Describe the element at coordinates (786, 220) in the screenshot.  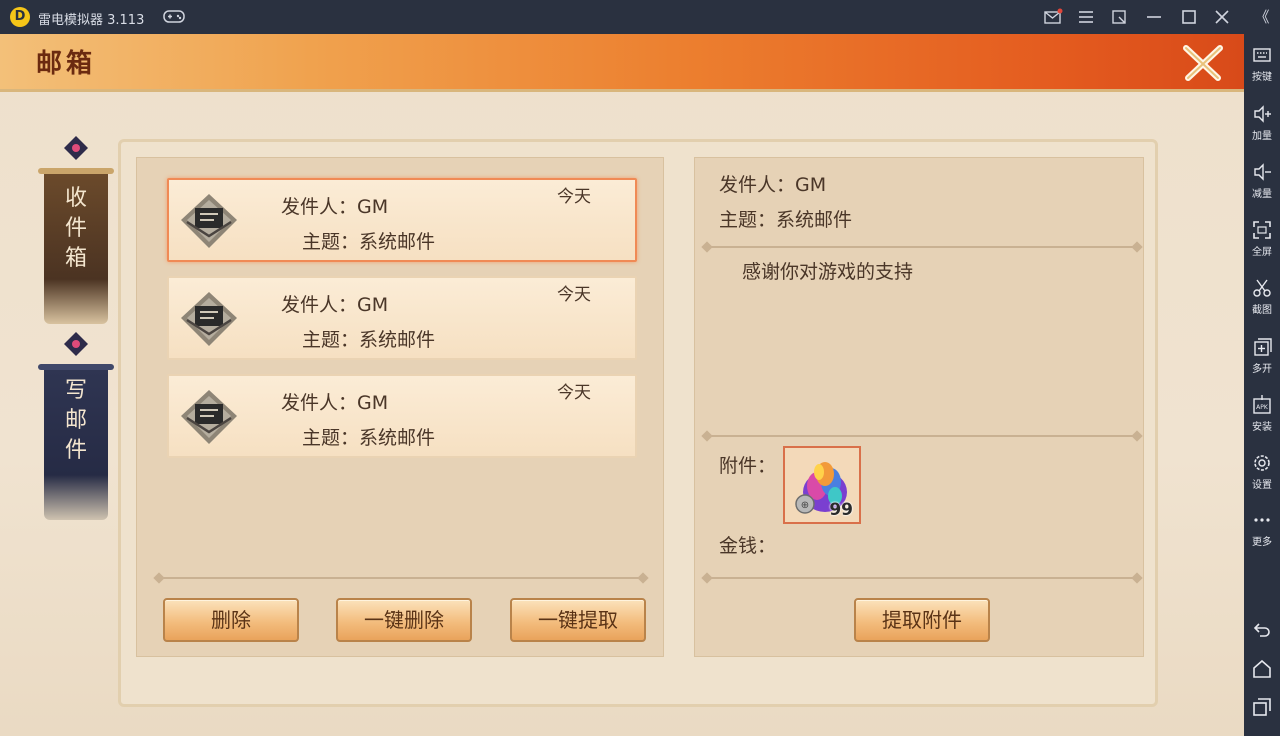
I see `detail-subject: 主题：系统邮件` at that location.